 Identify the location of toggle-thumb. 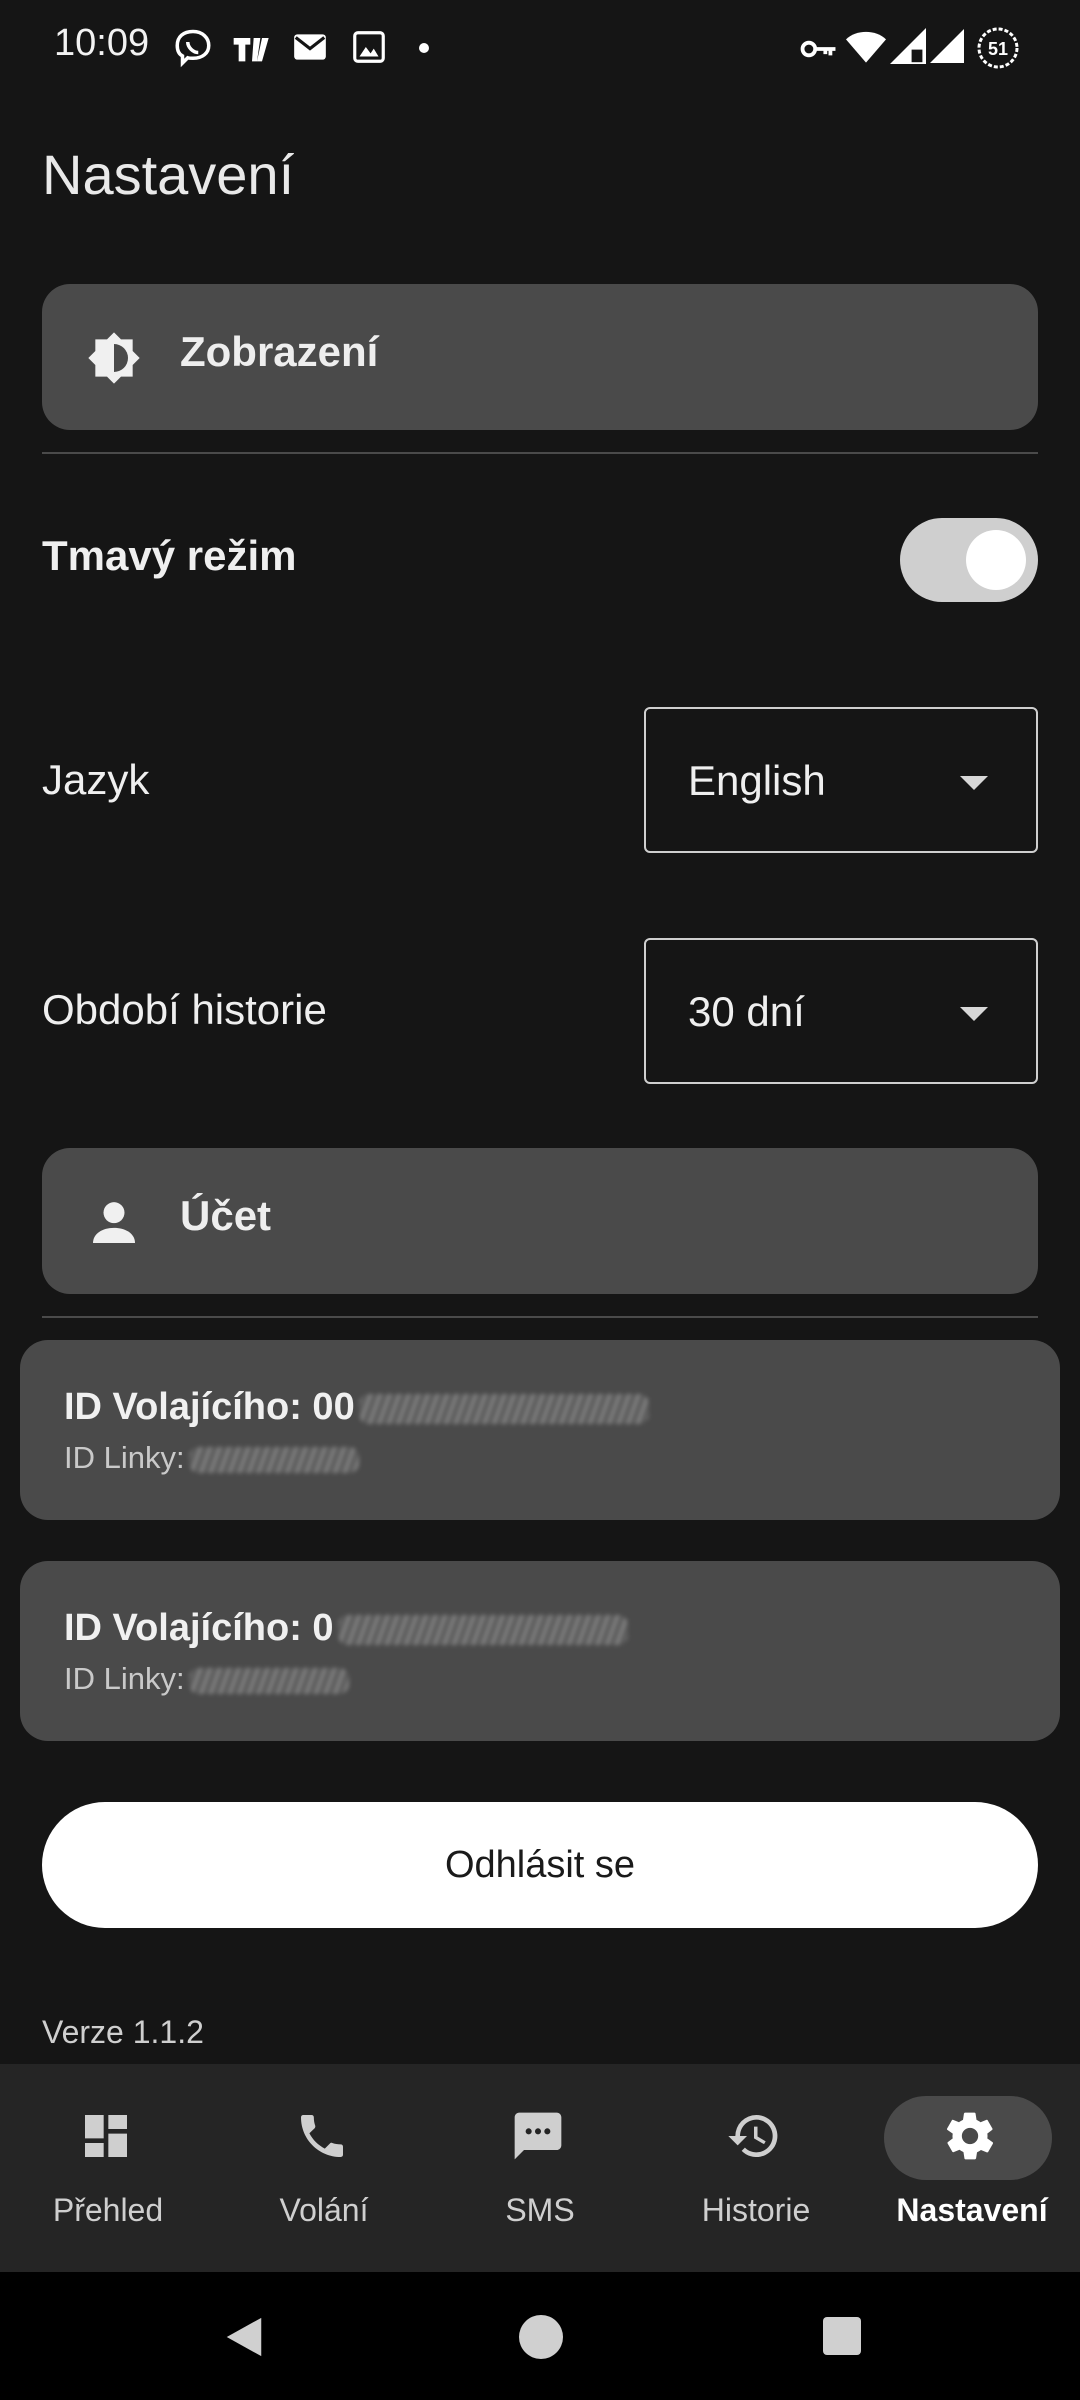
(996, 560).